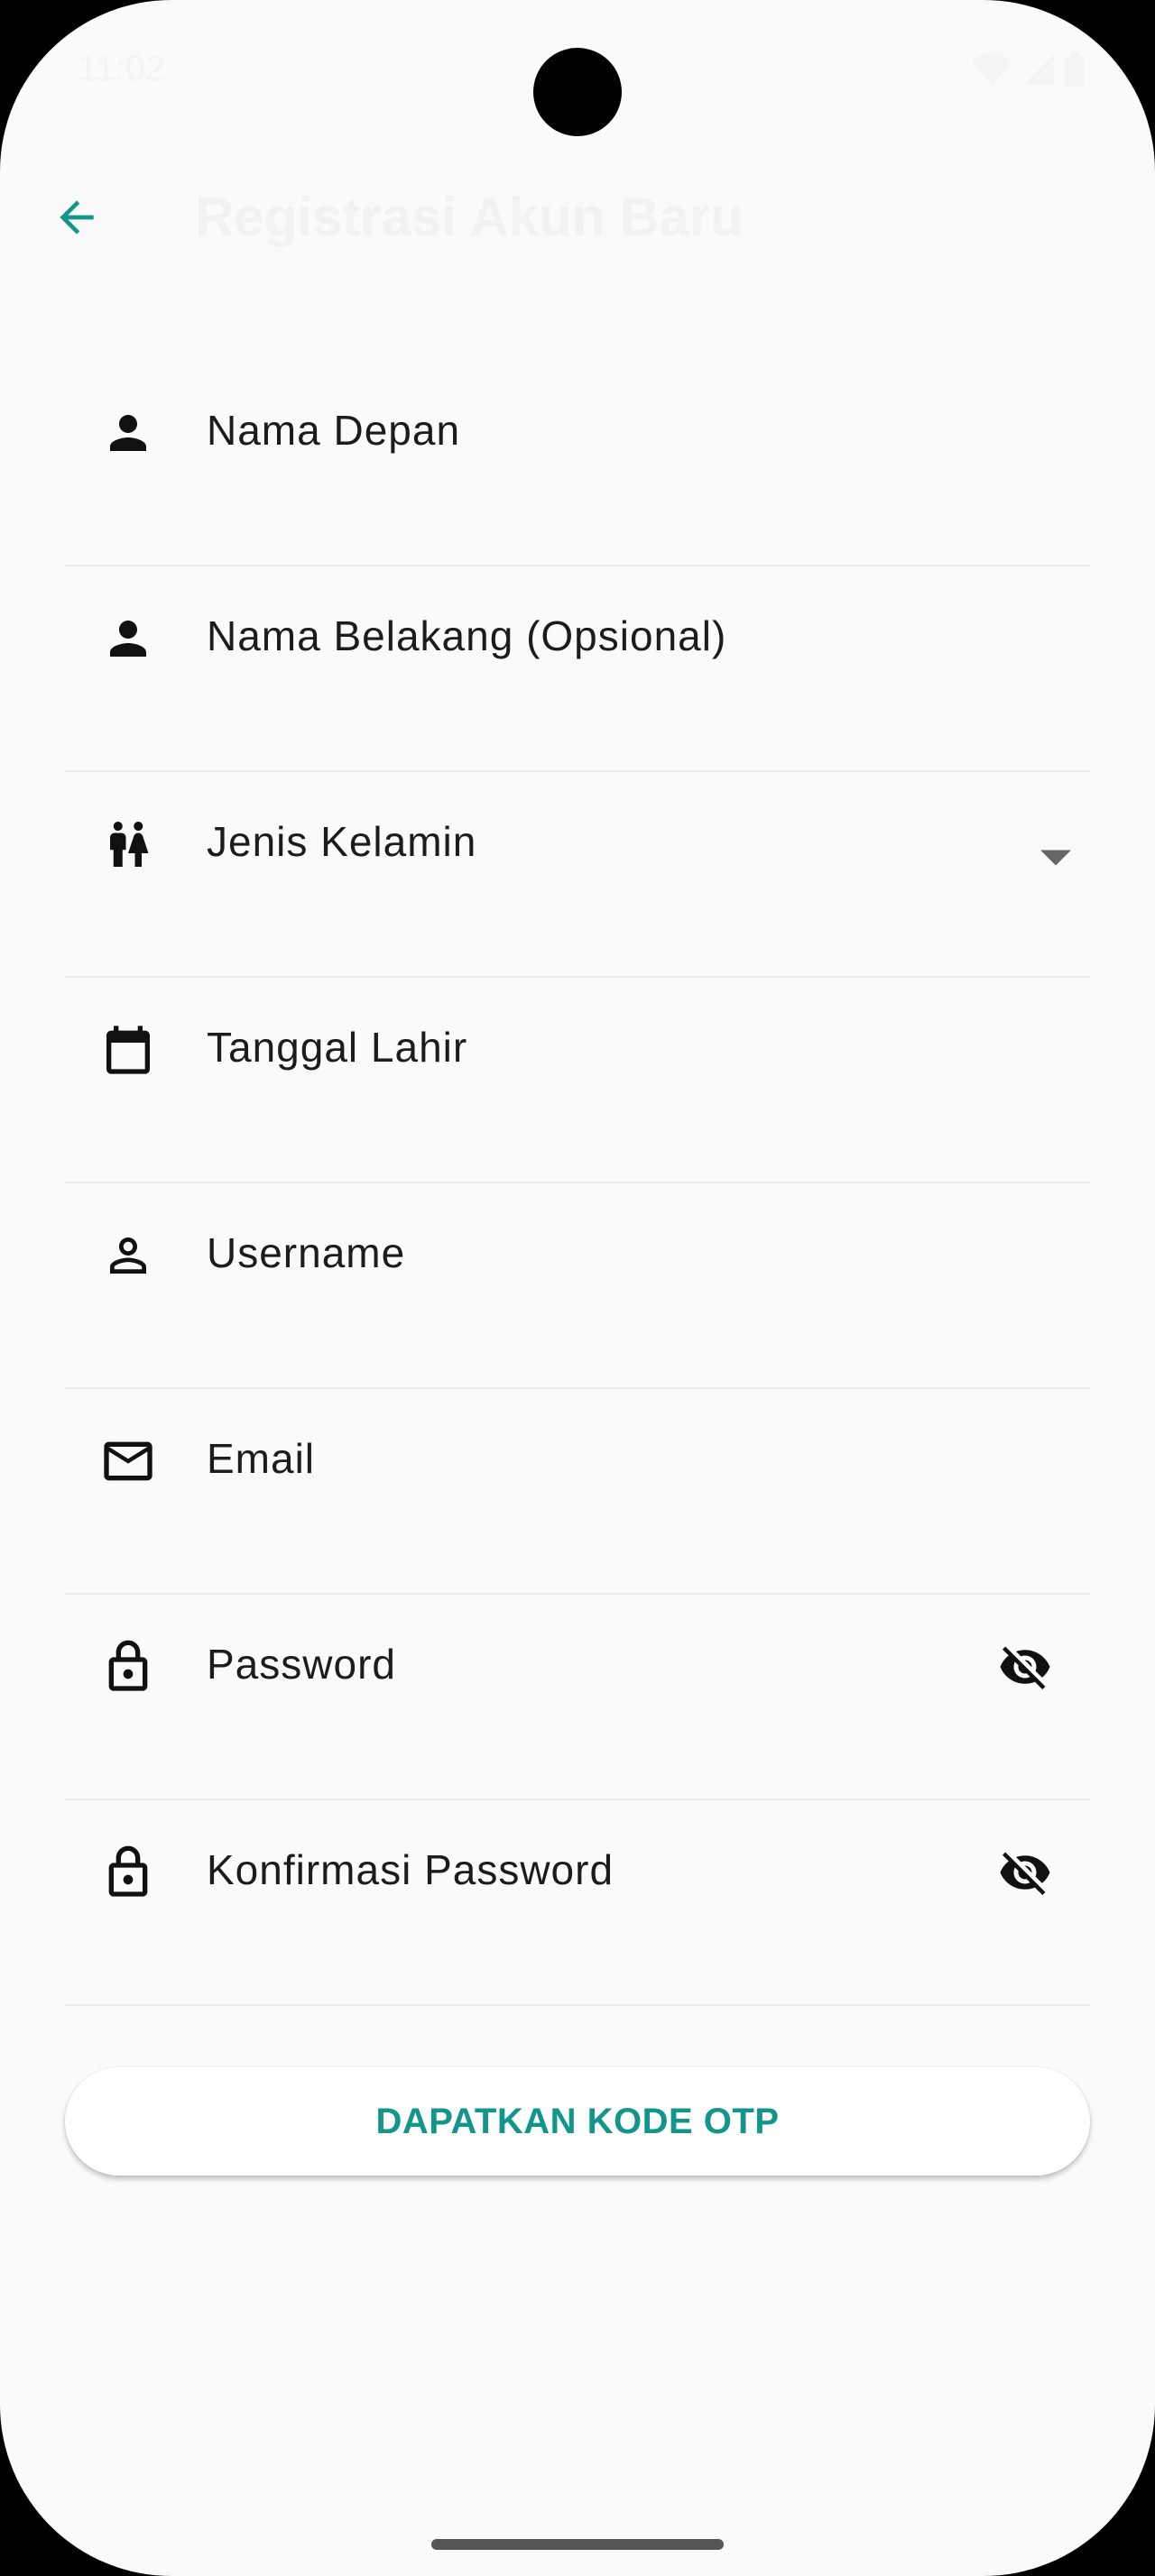 Image resolution: width=1155 pixels, height=2576 pixels. Describe the element at coordinates (128, 1461) in the screenshot. I see `mail-icon` at that location.